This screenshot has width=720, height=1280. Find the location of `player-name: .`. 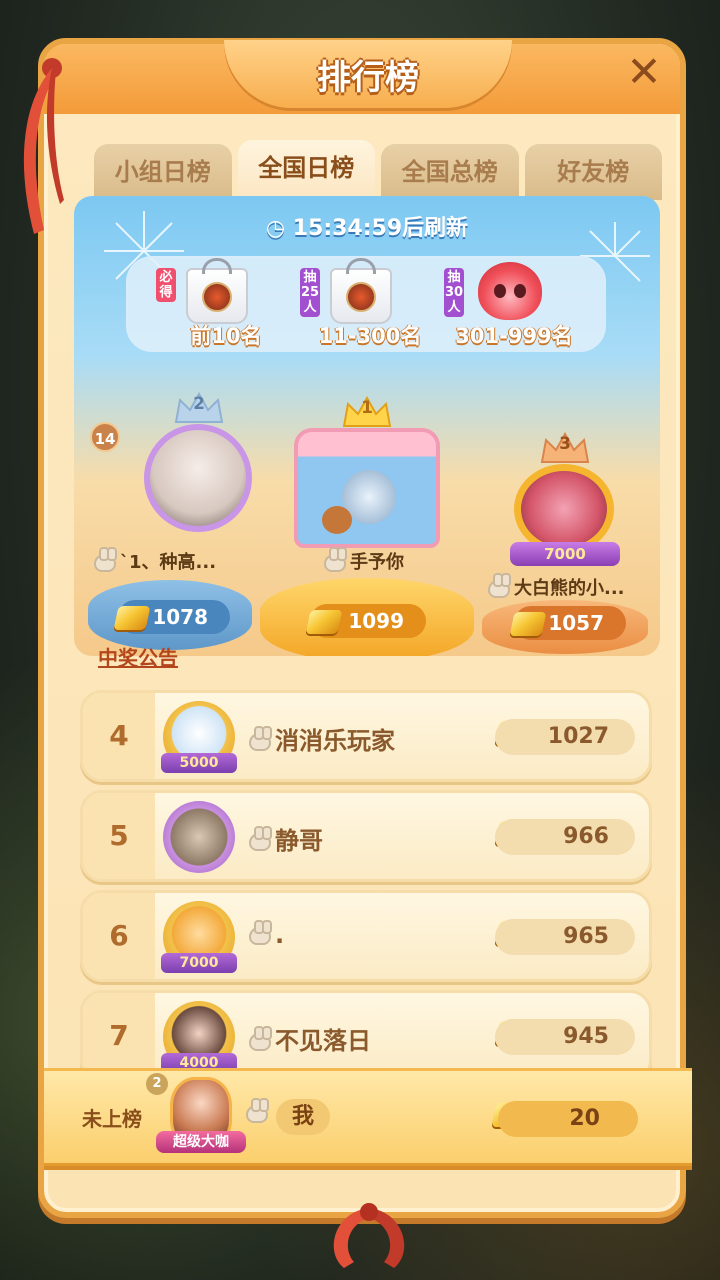

player-name: . is located at coordinates (266, 934).